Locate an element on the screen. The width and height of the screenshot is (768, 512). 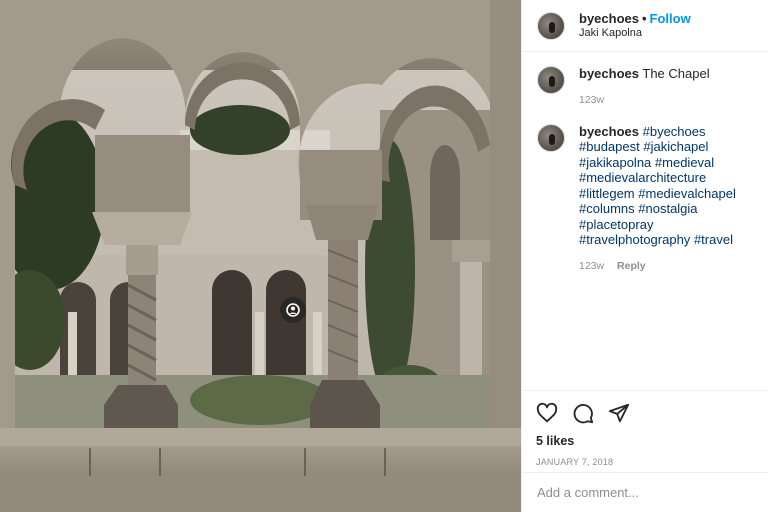
hashtag-link: #jakichapel is located at coordinates (675, 146).